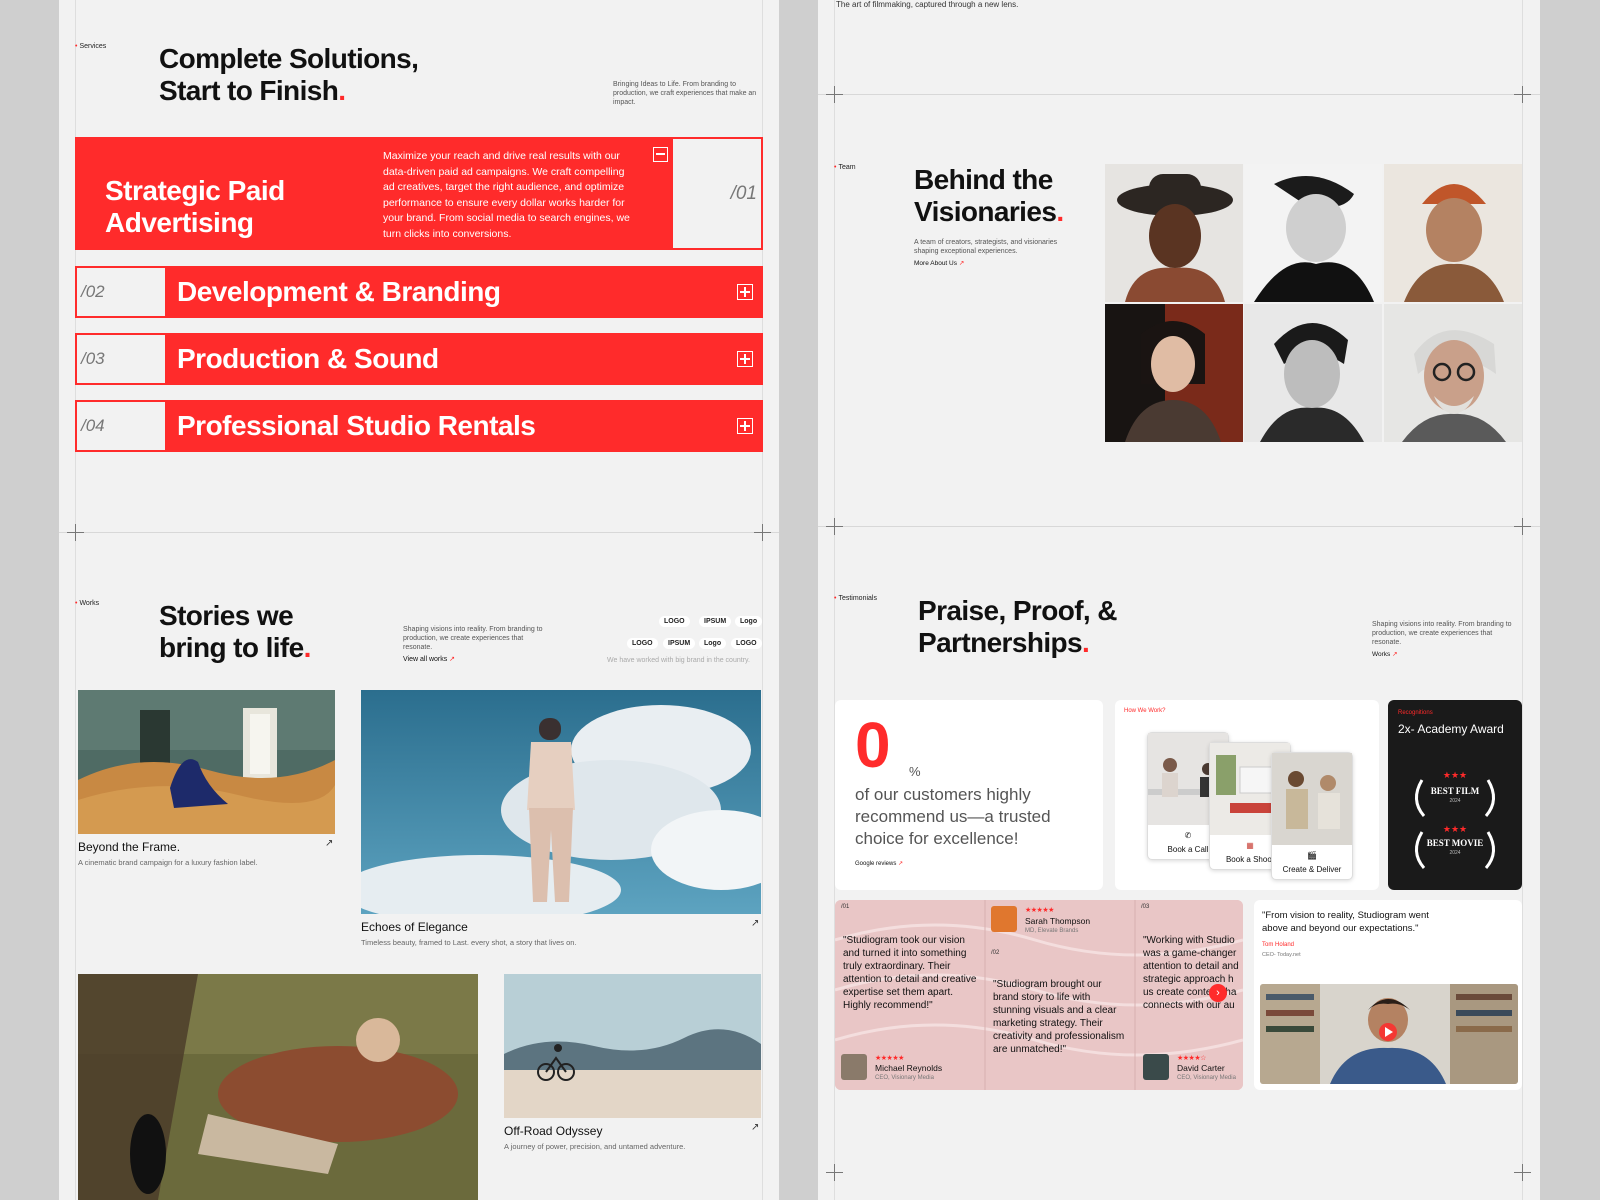  I want to click on quote-number: /01, so click(845, 907).